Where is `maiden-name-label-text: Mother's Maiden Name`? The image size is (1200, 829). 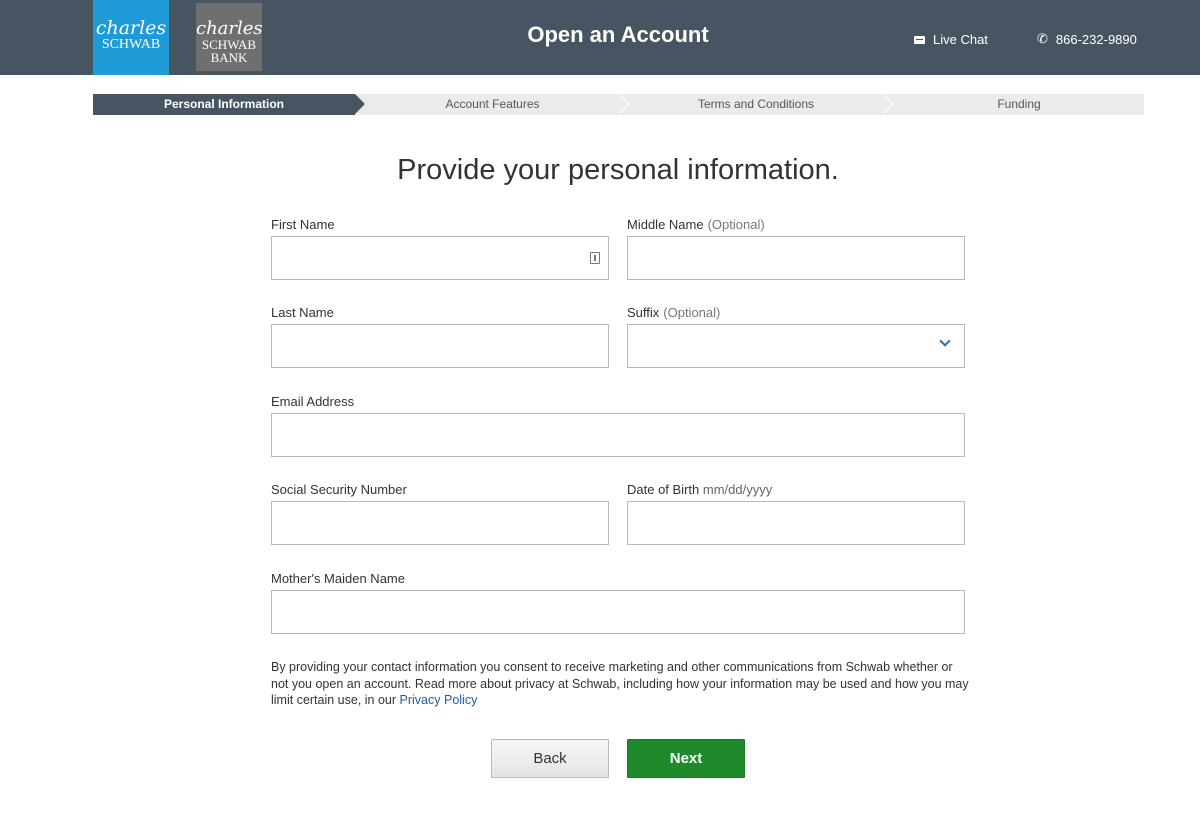 maiden-name-label-text: Mother's Maiden Name is located at coordinates (338, 578).